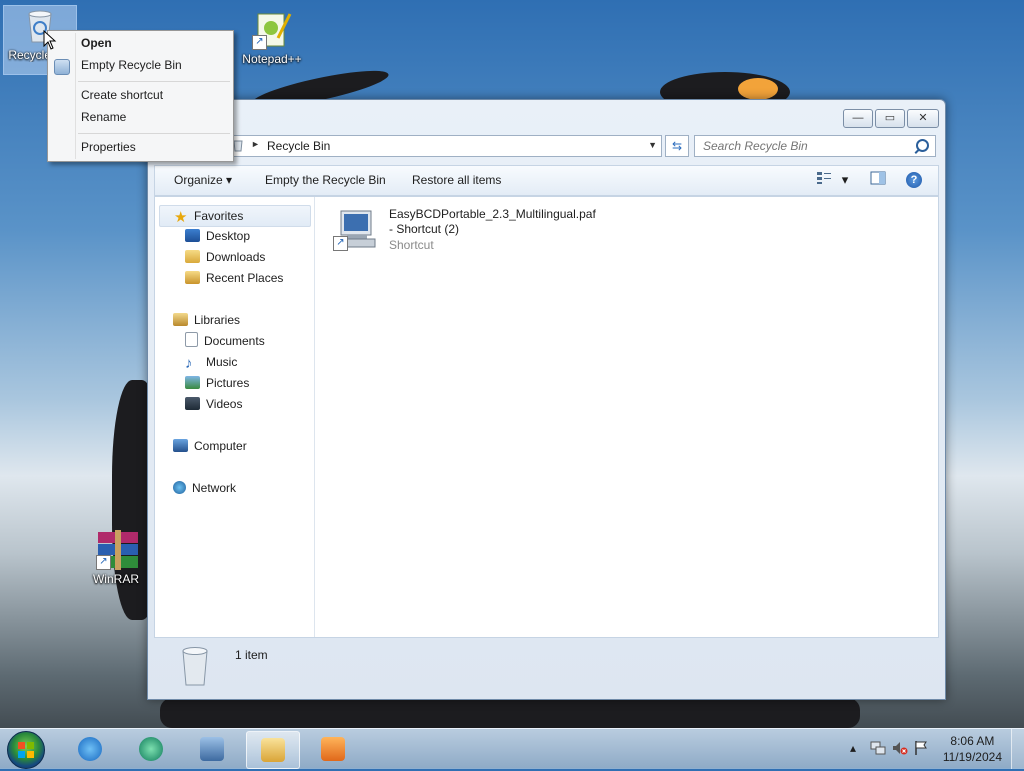 Image resolution: width=1024 pixels, height=771 pixels. Describe the element at coordinates (803, 146) in the screenshot. I see `search-input` at that location.